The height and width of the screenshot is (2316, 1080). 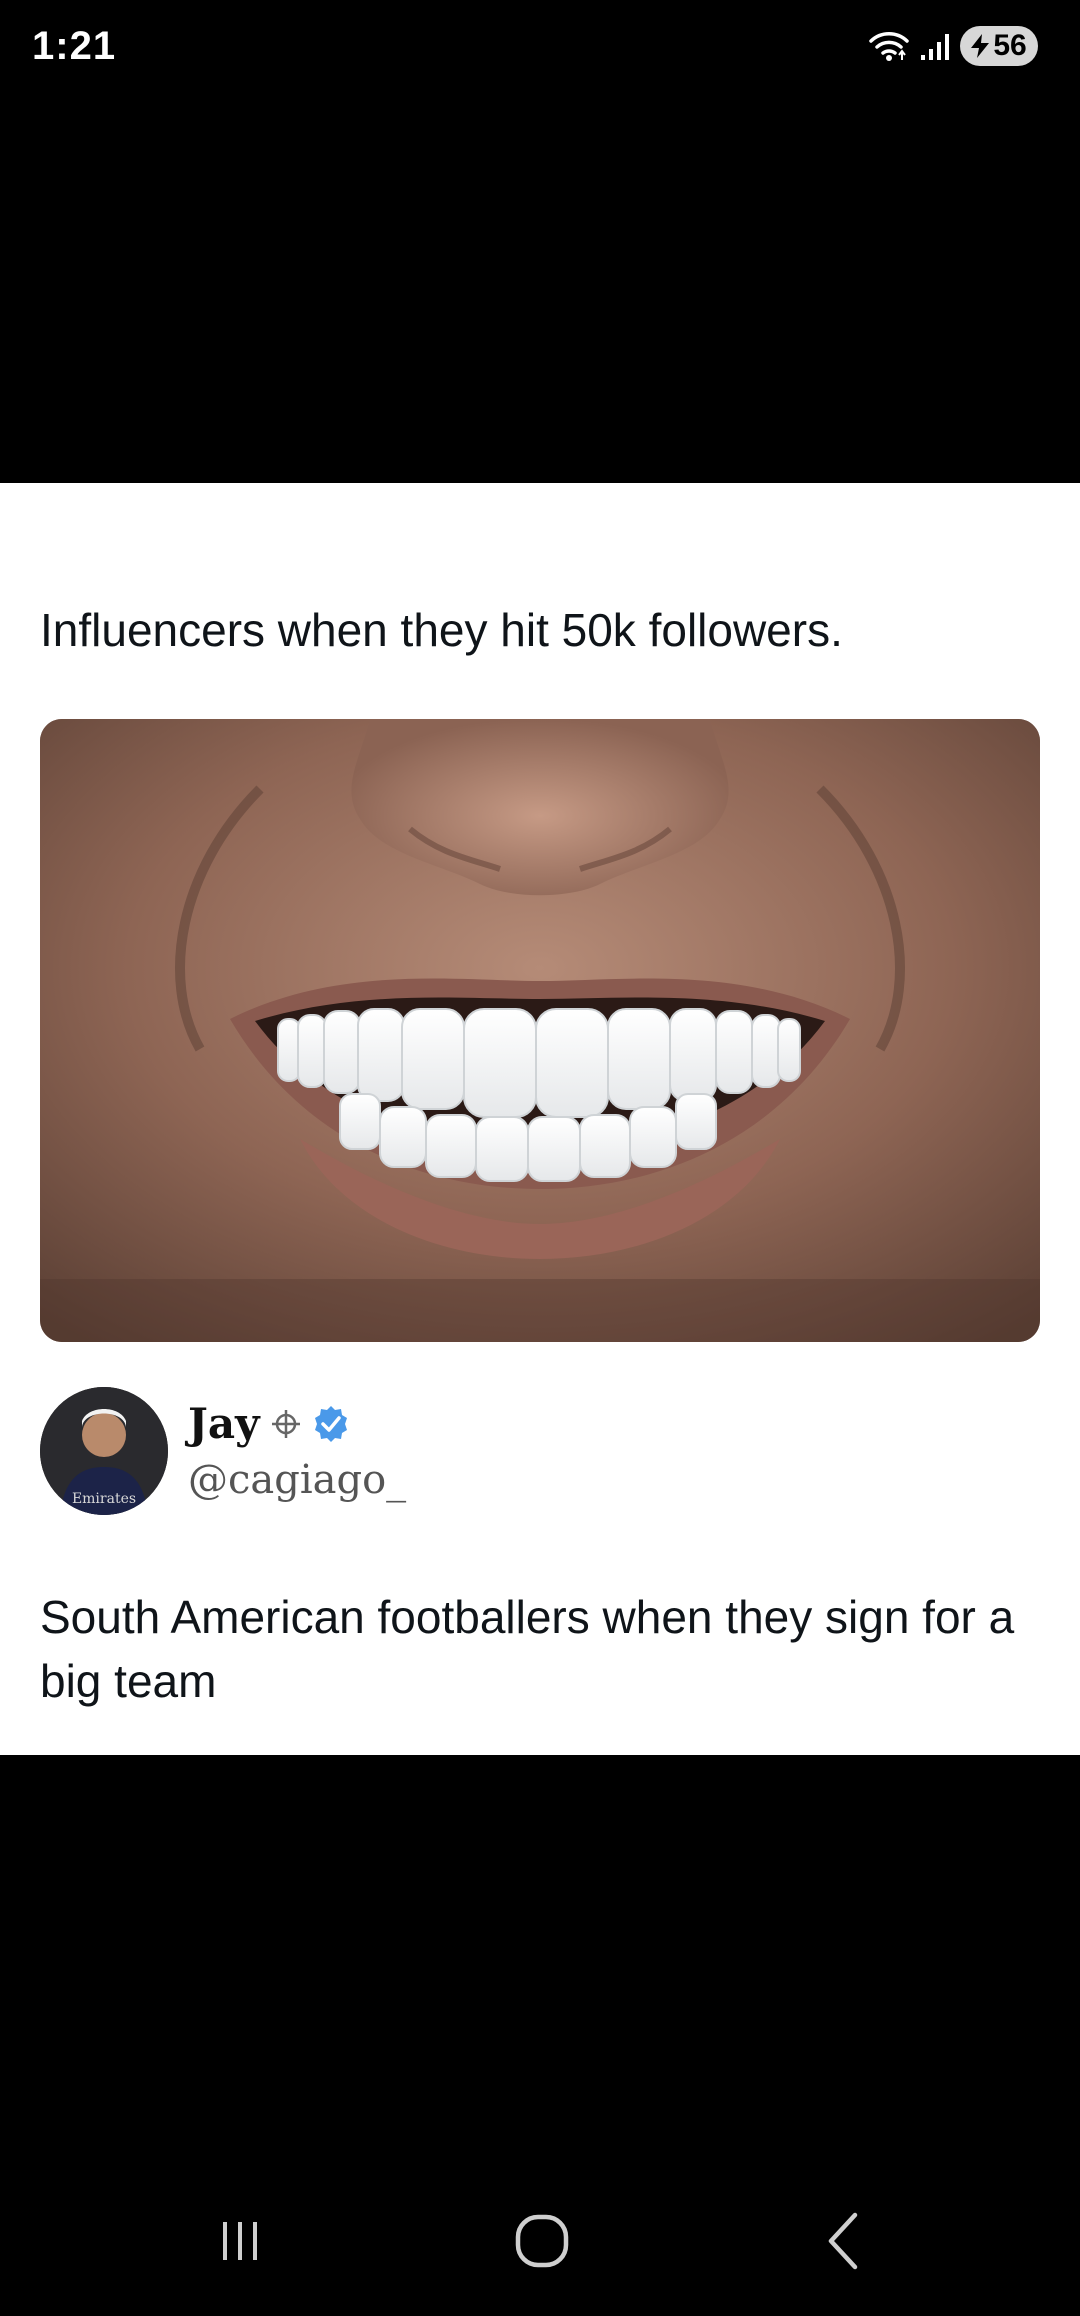 I want to click on navigation-bar, so click(x=540, y=2241).